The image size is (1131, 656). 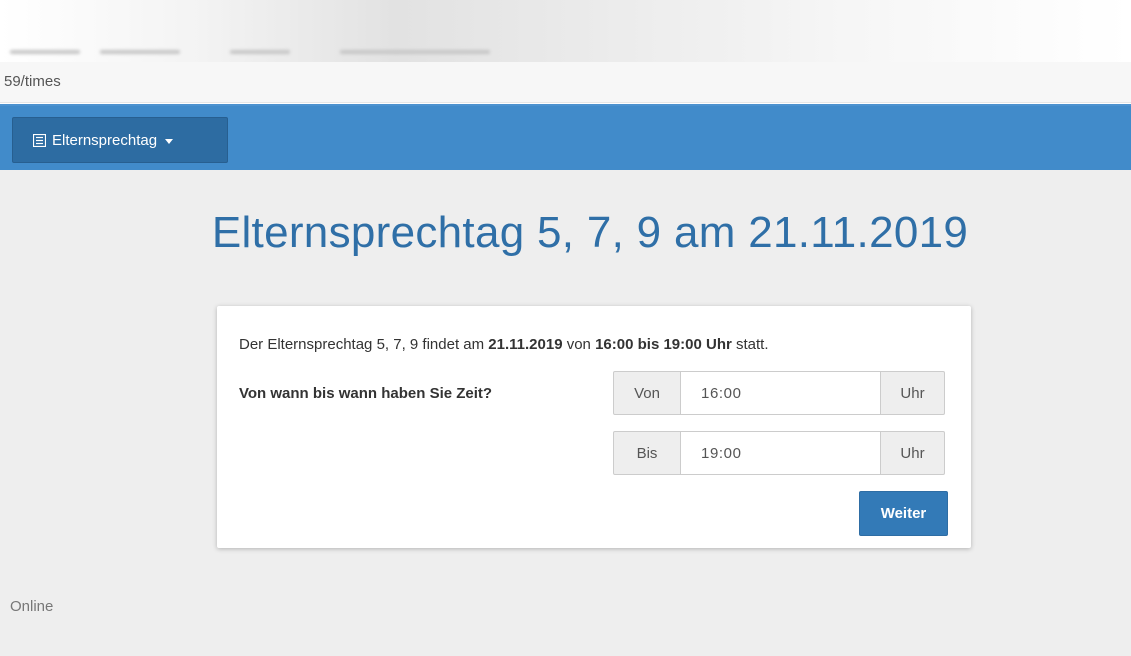 I want to click on address-bar: 59/times, so click(x=565, y=82).